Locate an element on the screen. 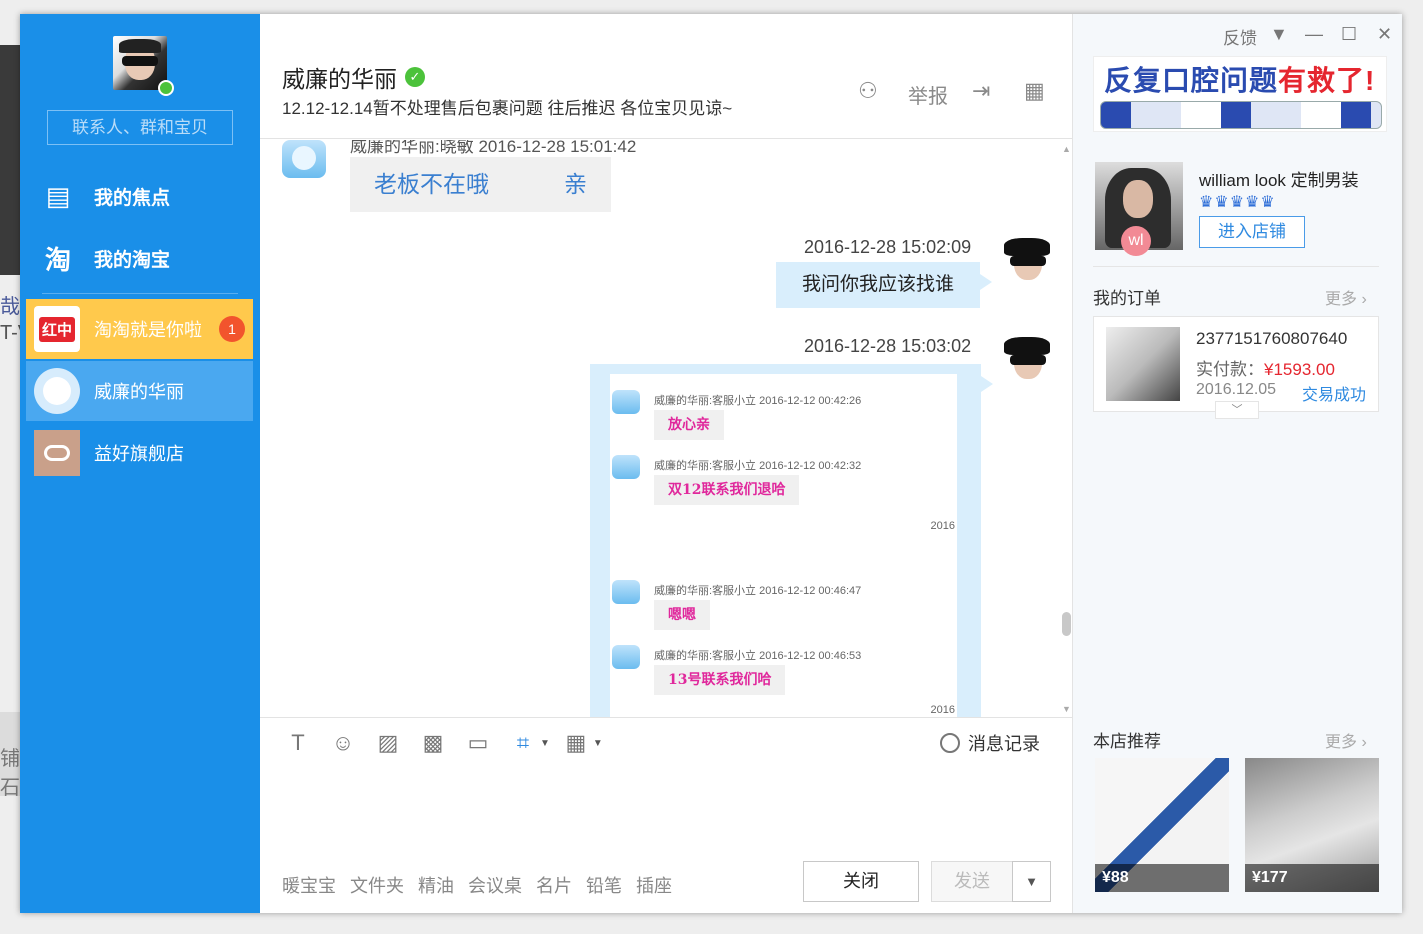  add-friend-icon: ⚇ is located at coordinates (868, 91).